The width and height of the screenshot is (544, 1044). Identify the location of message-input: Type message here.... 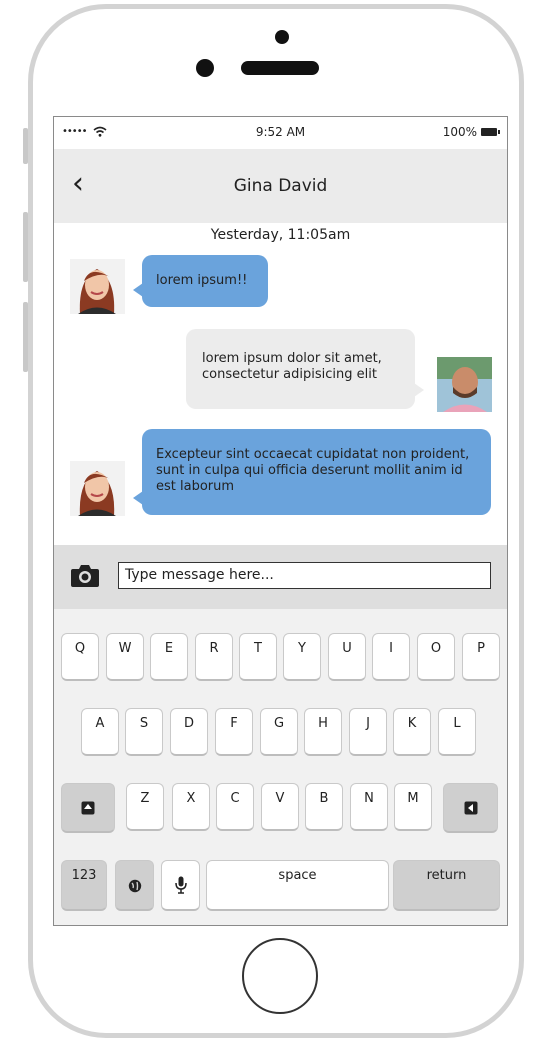
(304, 575).